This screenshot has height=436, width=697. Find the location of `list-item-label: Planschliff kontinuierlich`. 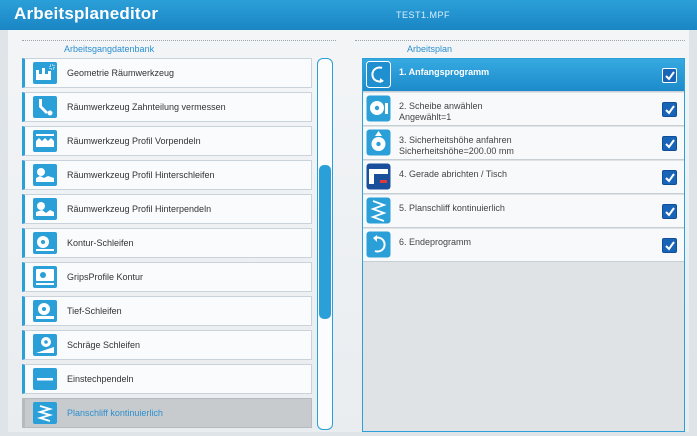

list-item-label: Planschliff kontinuierlich is located at coordinates (115, 413).